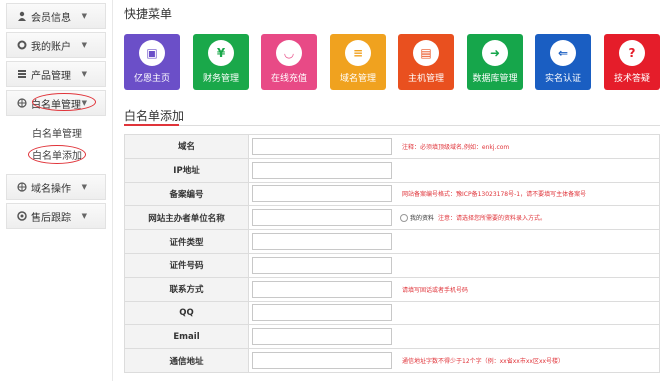 Image resolution: width=666 pixels, height=381 pixels. Describe the element at coordinates (151, 79) in the screenshot. I see `quick-tile-label: 亿恩主页` at that location.